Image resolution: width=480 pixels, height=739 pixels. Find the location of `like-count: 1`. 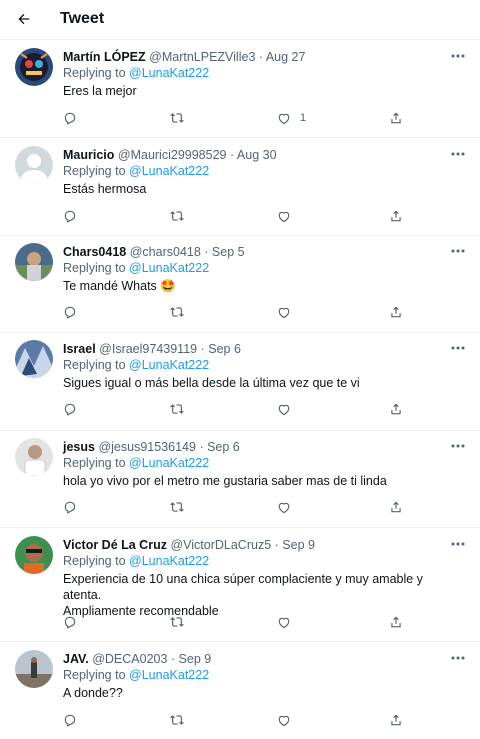

like-count: 1 is located at coordinates (303, 118).